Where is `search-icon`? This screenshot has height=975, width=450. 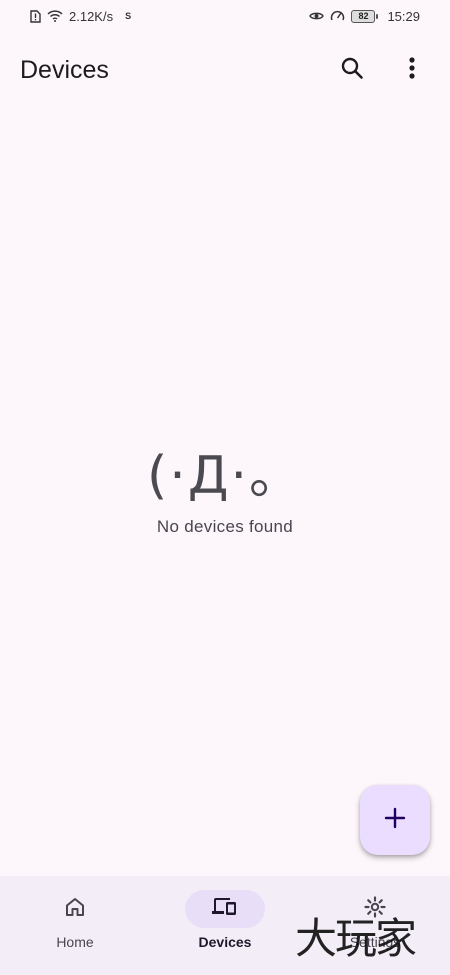 search-icon is located at coordinates (352, 70).